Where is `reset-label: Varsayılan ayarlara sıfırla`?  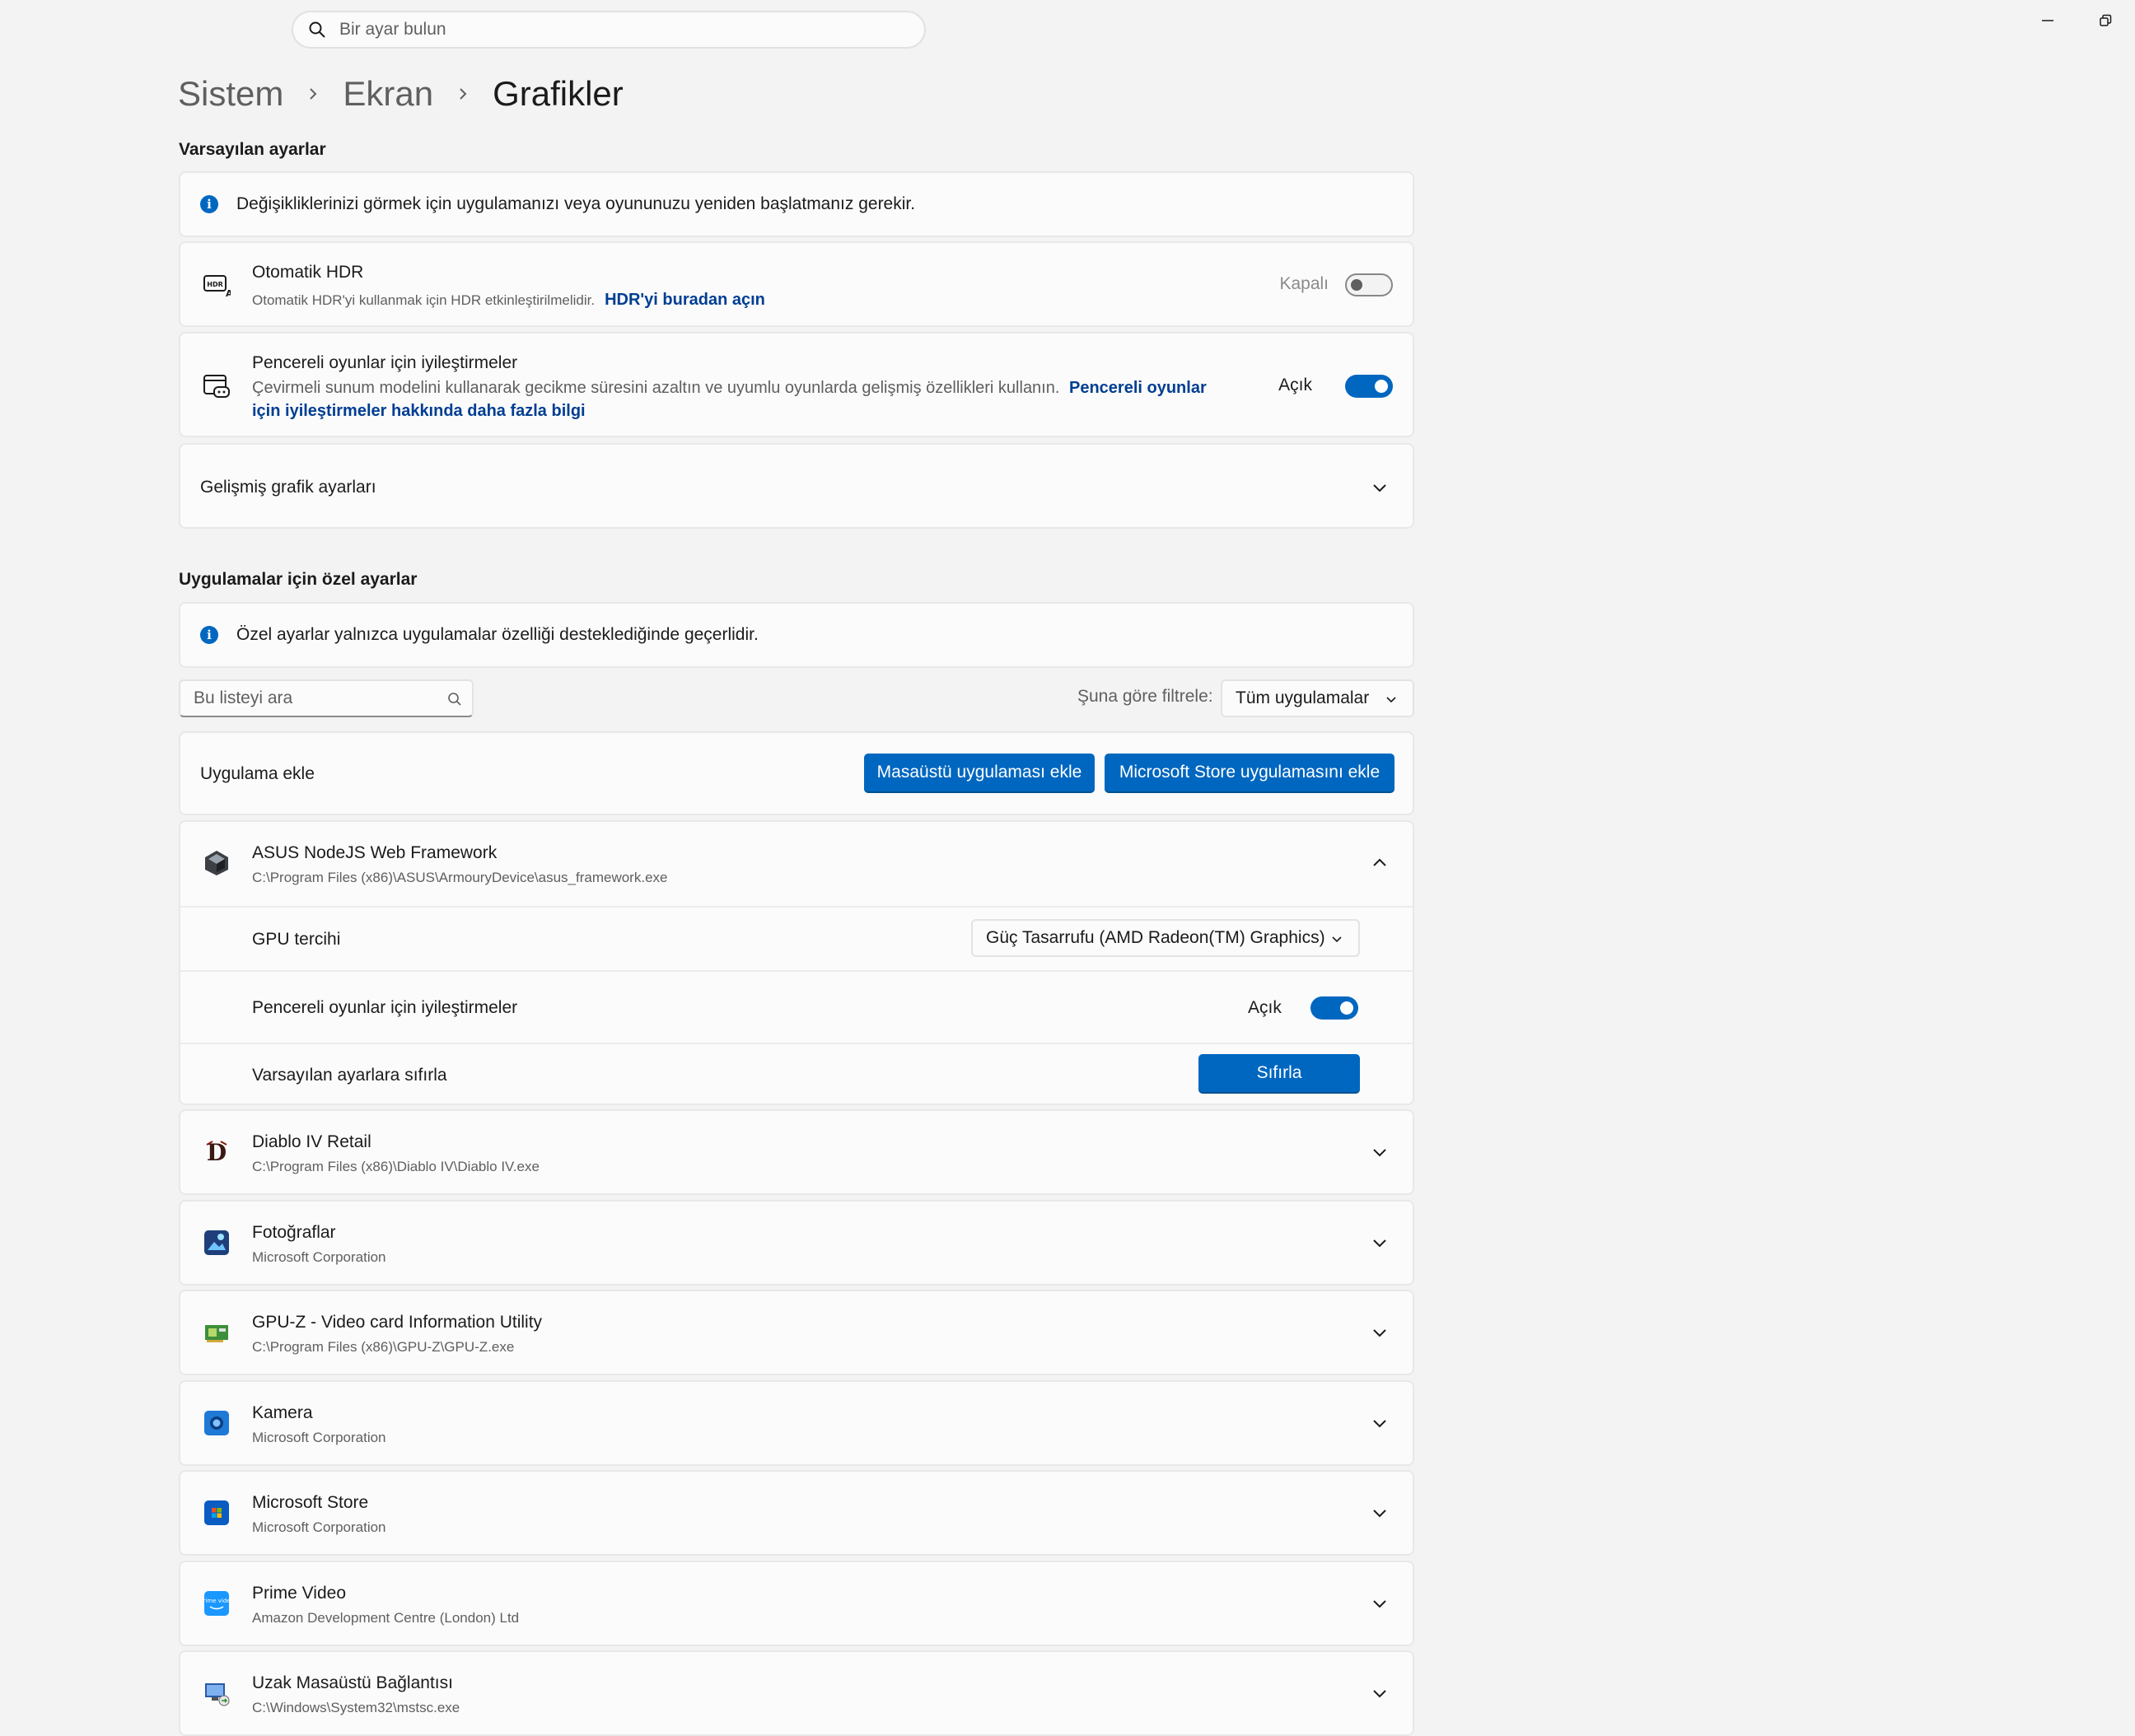 reset-label: Varsayılan ayarlara sıfırla is located at coordinates (349, 1075).